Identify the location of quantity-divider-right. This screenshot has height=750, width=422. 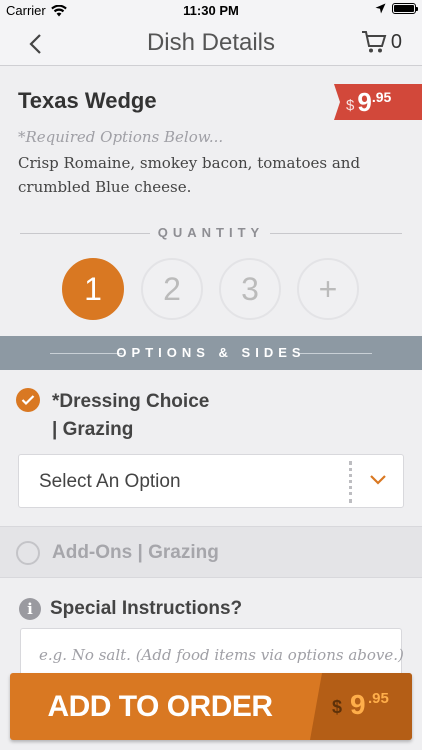
(336, 233).